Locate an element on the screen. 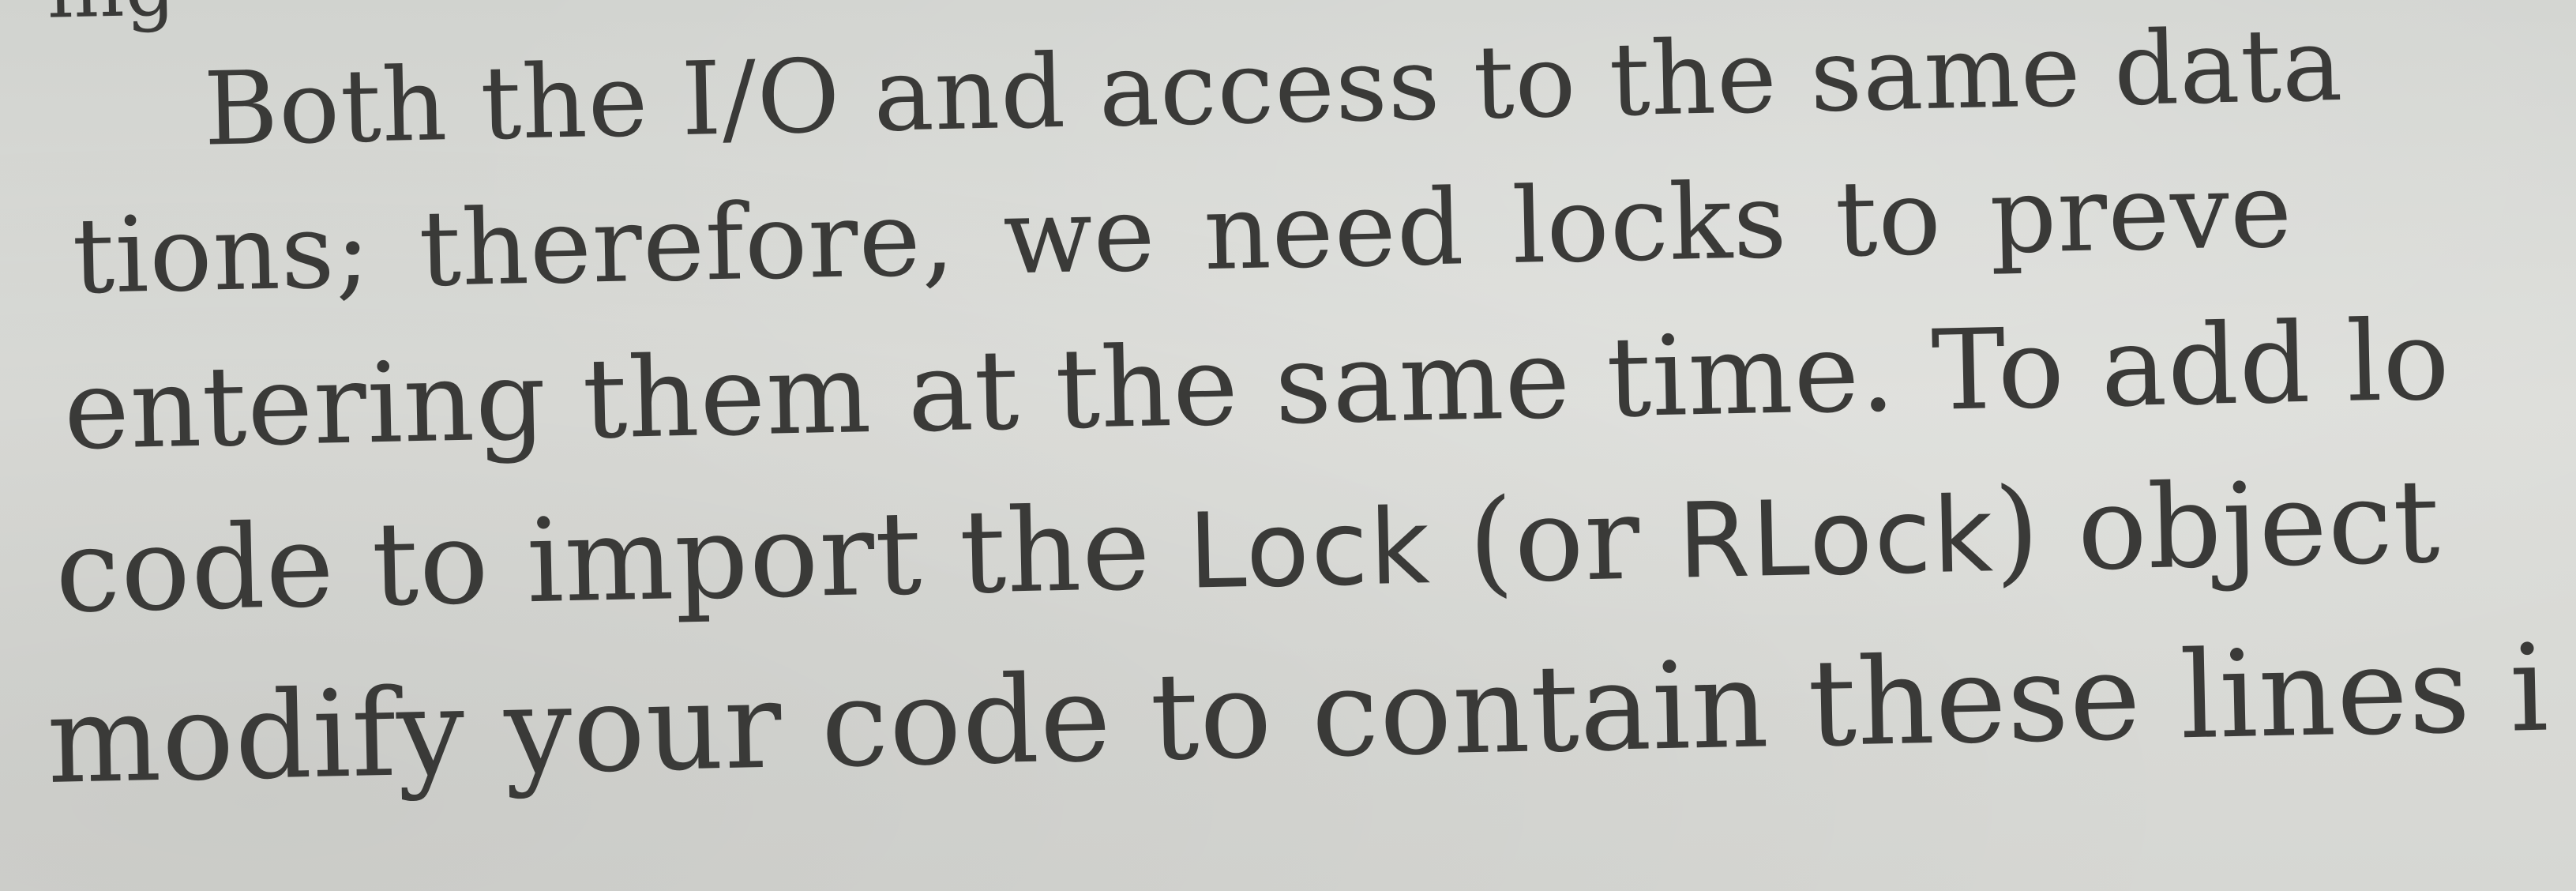  code-term-rlock: RLock is located at coordinates (1836, 538).